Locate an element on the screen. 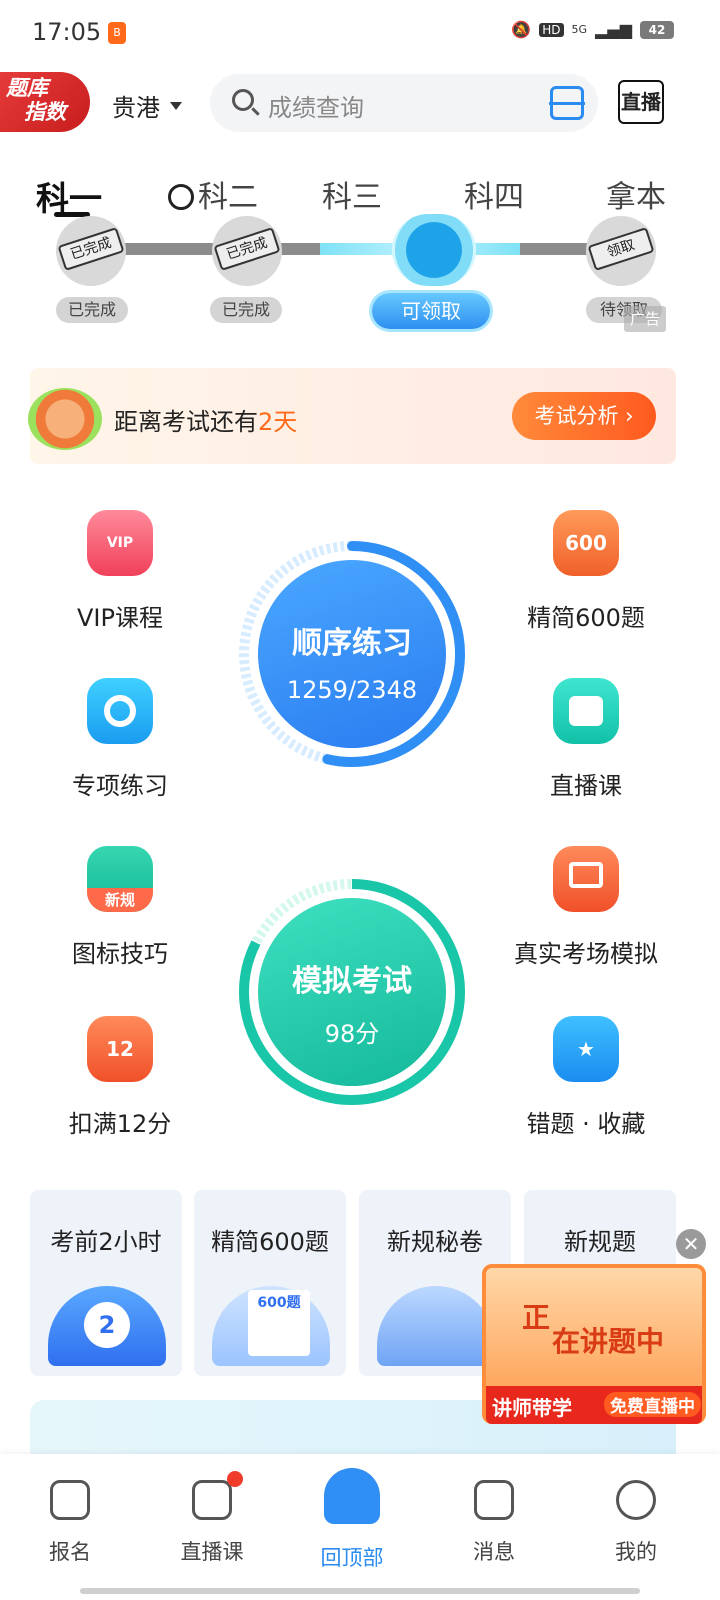 This screenshot has width=720, height=1600. nav-signup: 报名 is located at coordinates (70, 1519).